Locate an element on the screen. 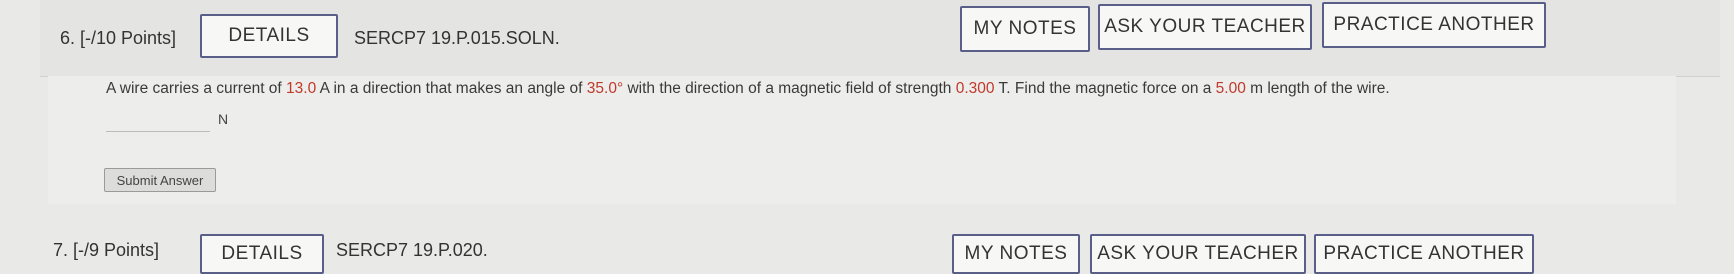  question-text-part: A in a direction that makes an angle of is located at coordinates (451, 88).